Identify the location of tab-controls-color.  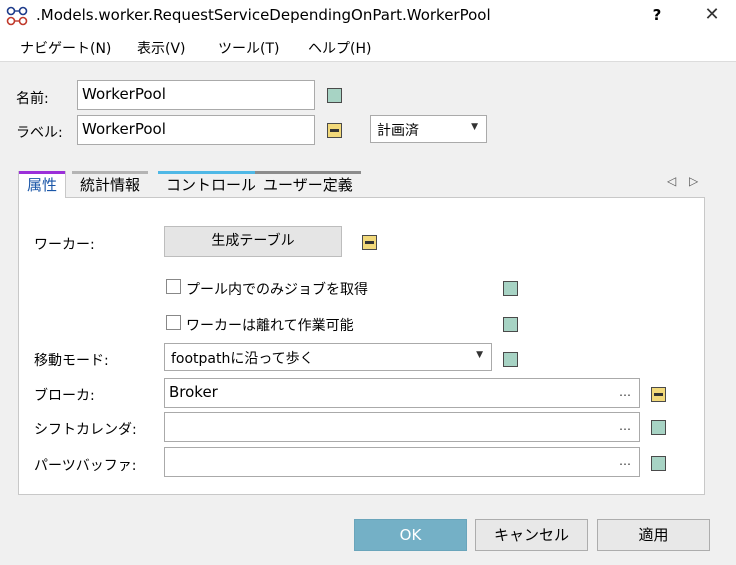
(211, 172).